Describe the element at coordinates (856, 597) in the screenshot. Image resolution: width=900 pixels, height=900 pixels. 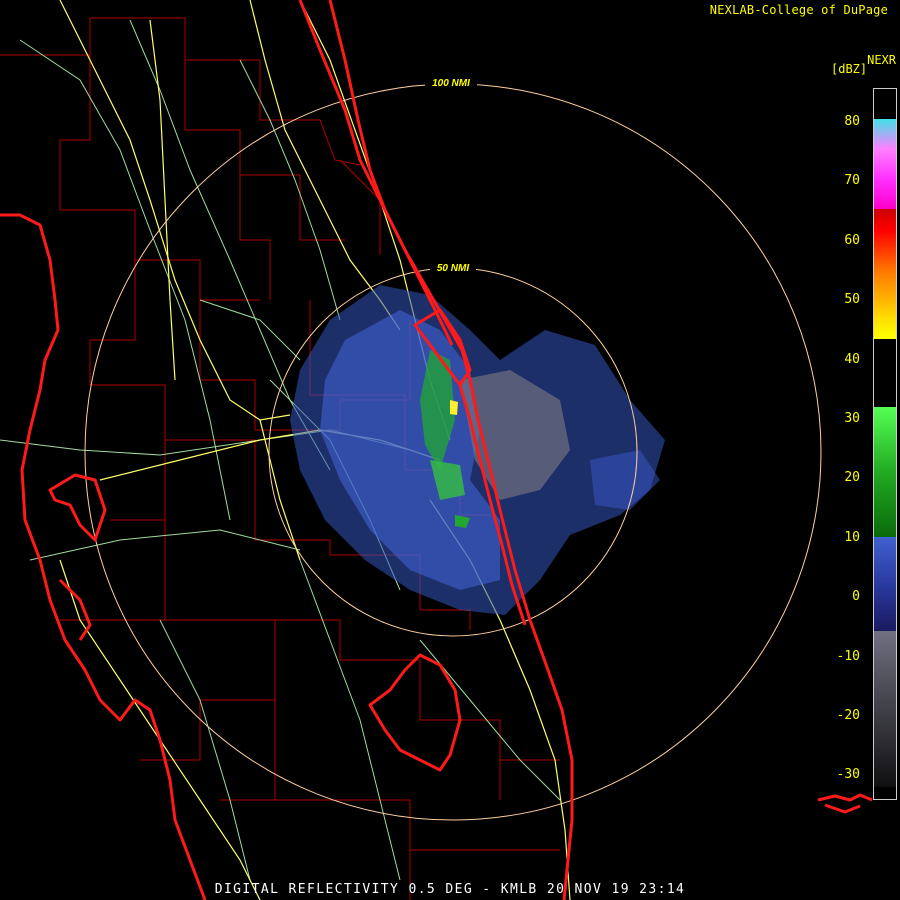
I see `legend-tick: 0` at that location.